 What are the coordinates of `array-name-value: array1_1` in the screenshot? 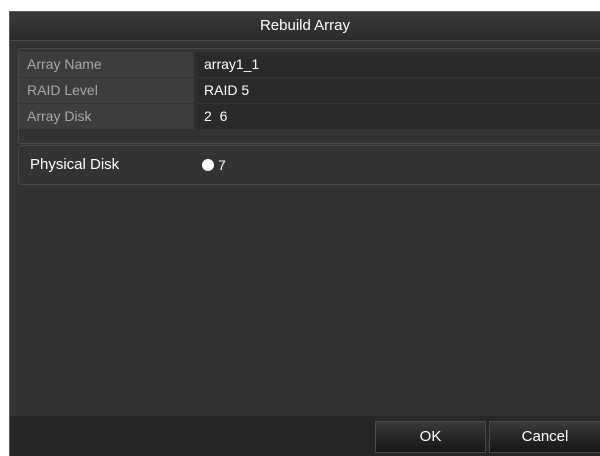 It's located at (398, 64).